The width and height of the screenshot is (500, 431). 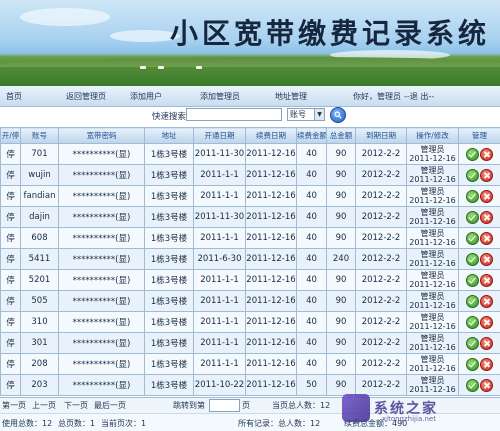 What do you see at coordinates (86, 96) in the screenshot?
I see `nav-back-admin: 返回管理页` at bounding box center [86, 96].